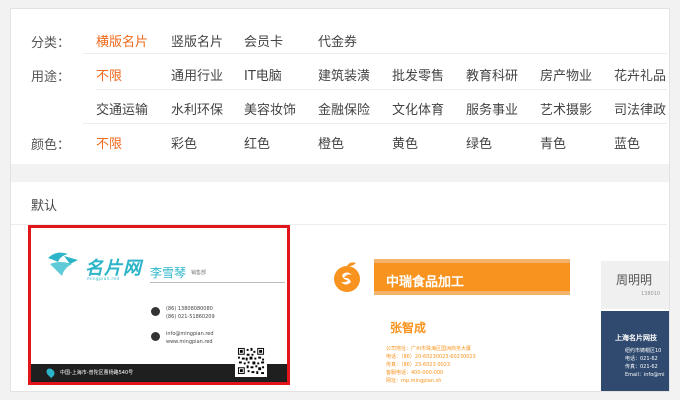 The width and height of the screenshot is (680, 400). What do you see at coordinates (405, 142) in the screenshot?
I see `filter-color-yellow: 黄色` at bounding box center [405, 142].